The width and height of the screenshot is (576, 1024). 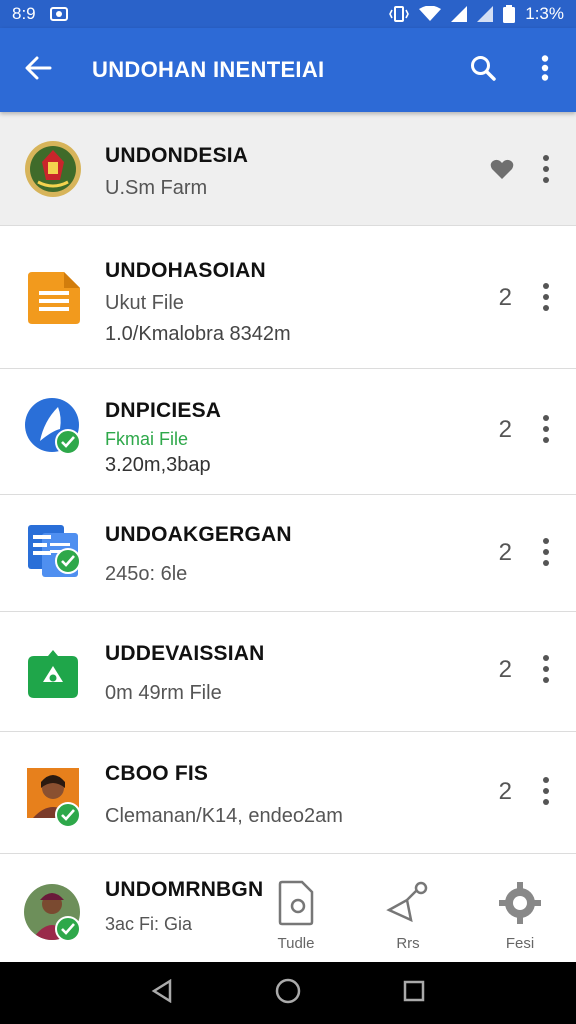 I want to click on item-subtitle: U.Sm Farm, so click(x=156, y=188).